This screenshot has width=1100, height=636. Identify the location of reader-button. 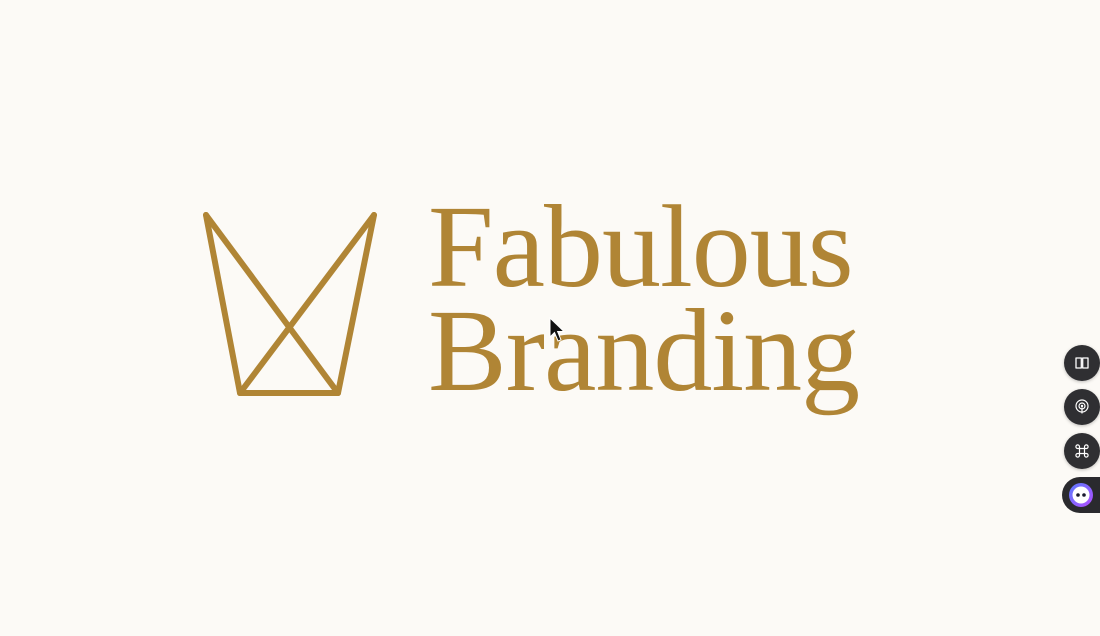
(1082, 363).